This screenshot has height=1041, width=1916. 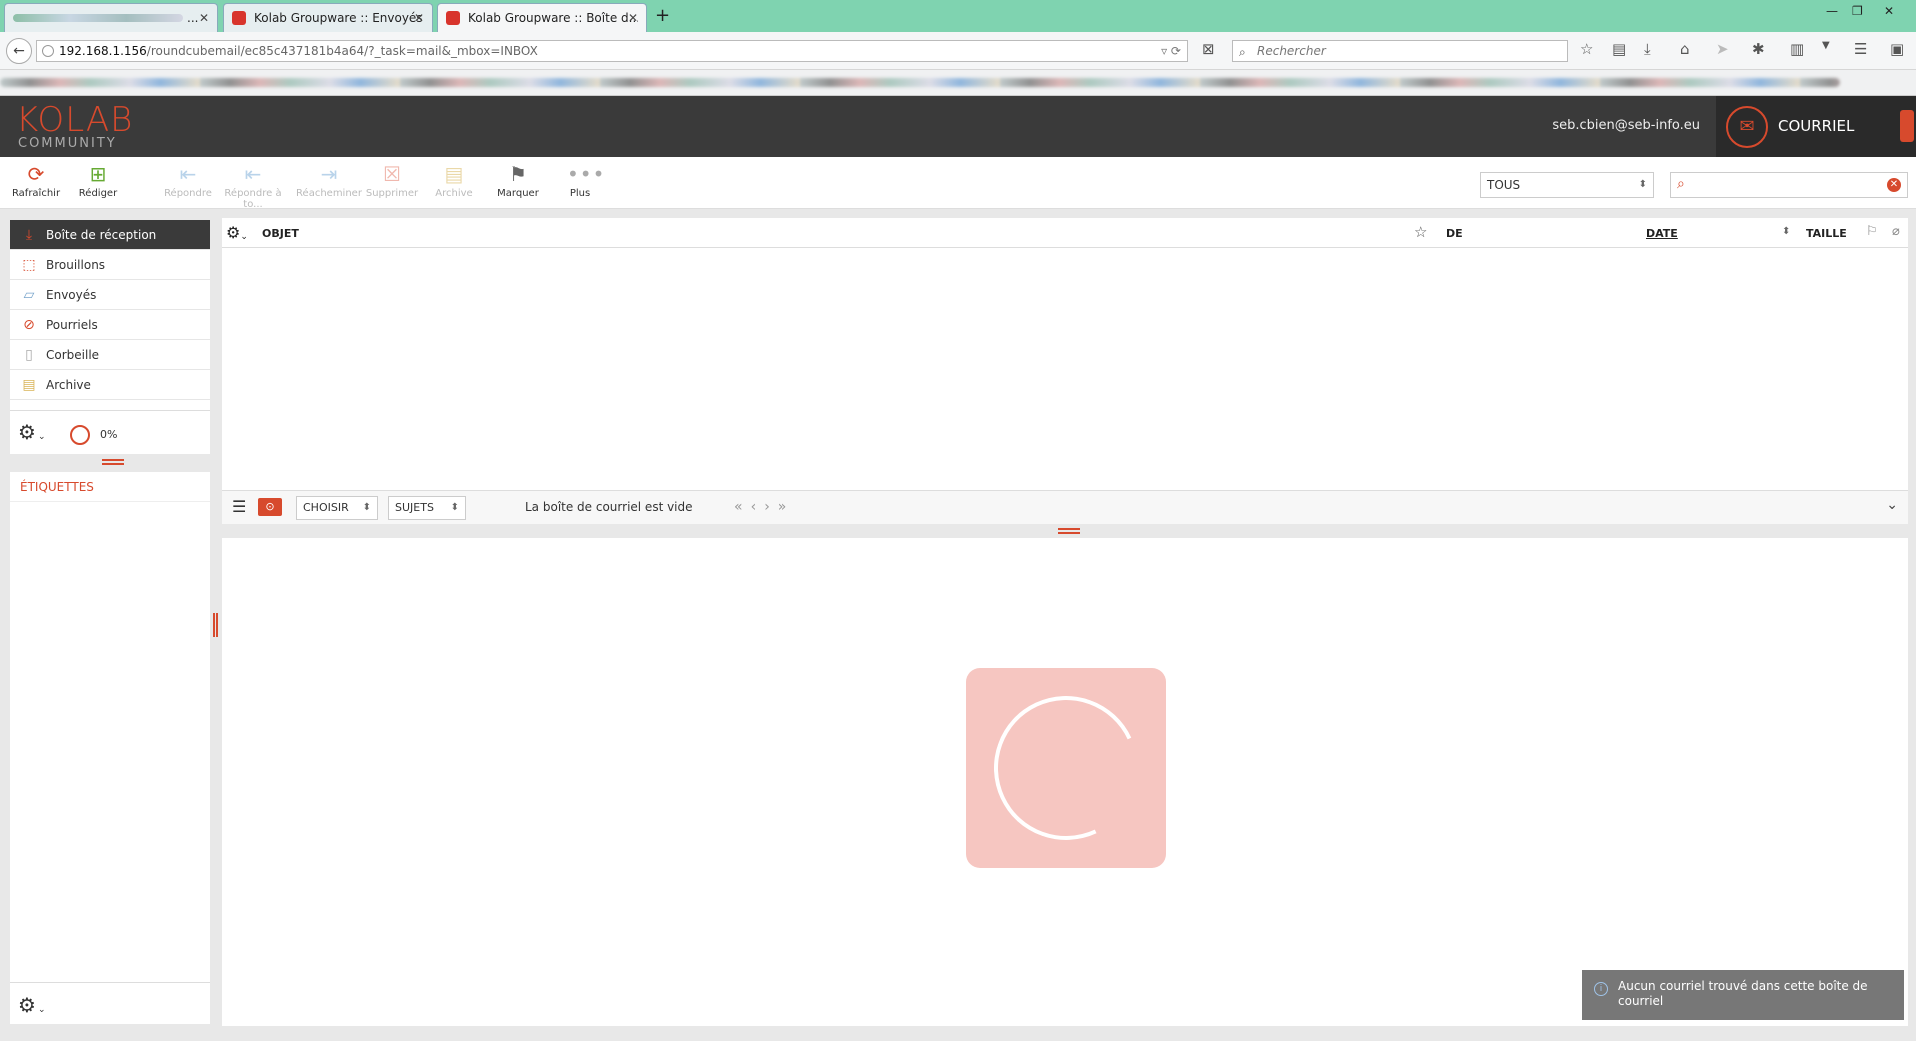 What do you see at coordinates (1832, 11) in the screenshot?
I see `minimize-icon: —` at bounding box center [1832, 11].